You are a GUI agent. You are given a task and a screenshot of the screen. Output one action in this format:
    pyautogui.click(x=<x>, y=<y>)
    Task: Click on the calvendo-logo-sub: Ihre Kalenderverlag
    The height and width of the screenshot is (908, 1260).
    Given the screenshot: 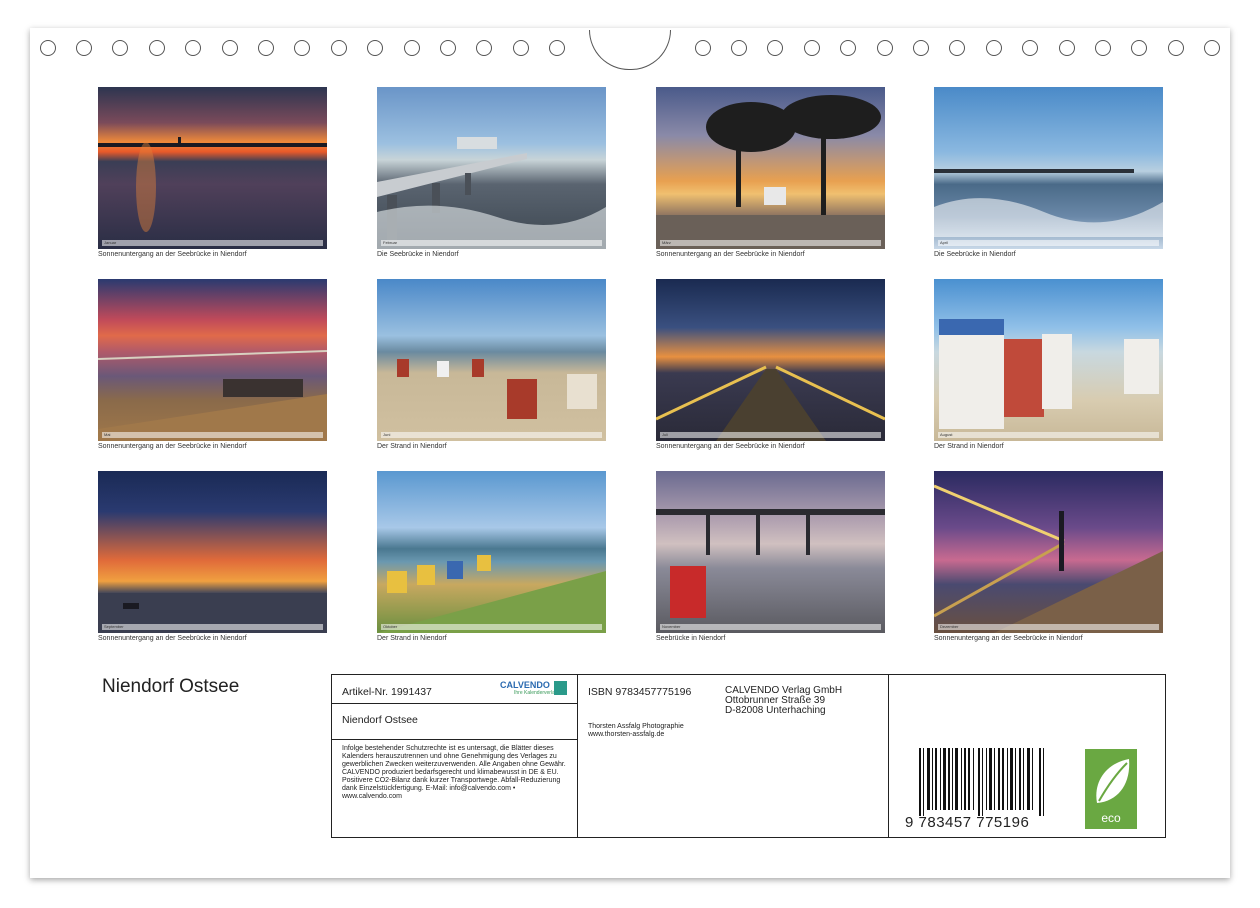 What is the action you would take?
    pyautogui.click(x=536, y=693)
    